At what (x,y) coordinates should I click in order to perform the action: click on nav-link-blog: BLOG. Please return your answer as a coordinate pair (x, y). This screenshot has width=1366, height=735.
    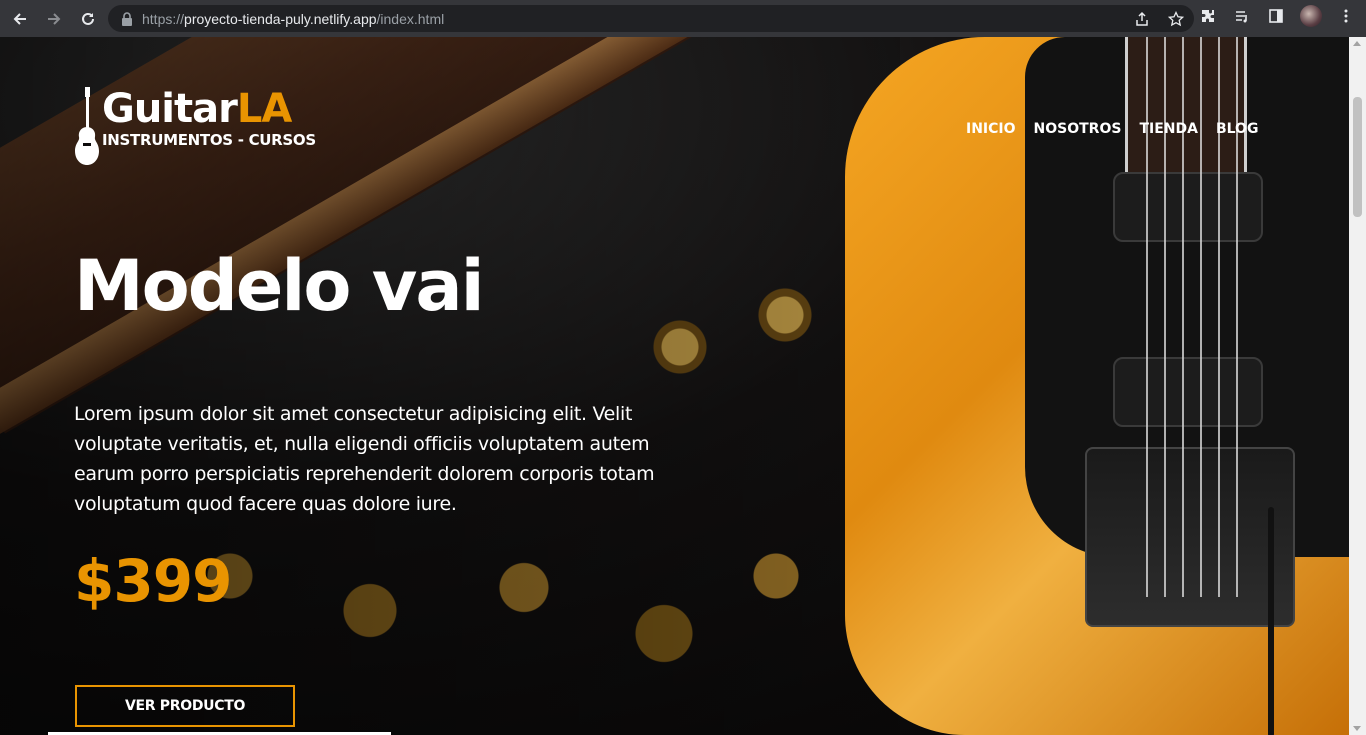
    Looking at the image, I should click on (1237, 129).